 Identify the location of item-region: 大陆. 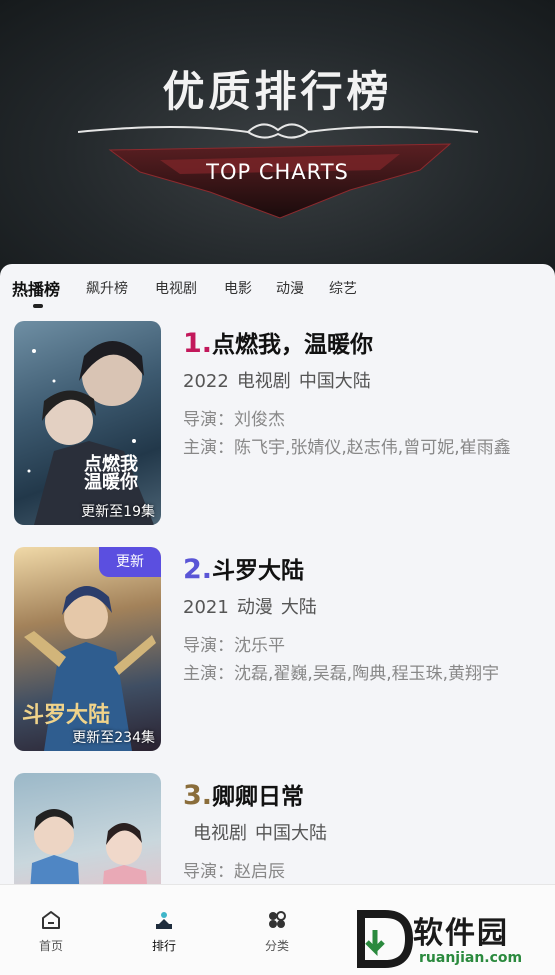
(298, 607).